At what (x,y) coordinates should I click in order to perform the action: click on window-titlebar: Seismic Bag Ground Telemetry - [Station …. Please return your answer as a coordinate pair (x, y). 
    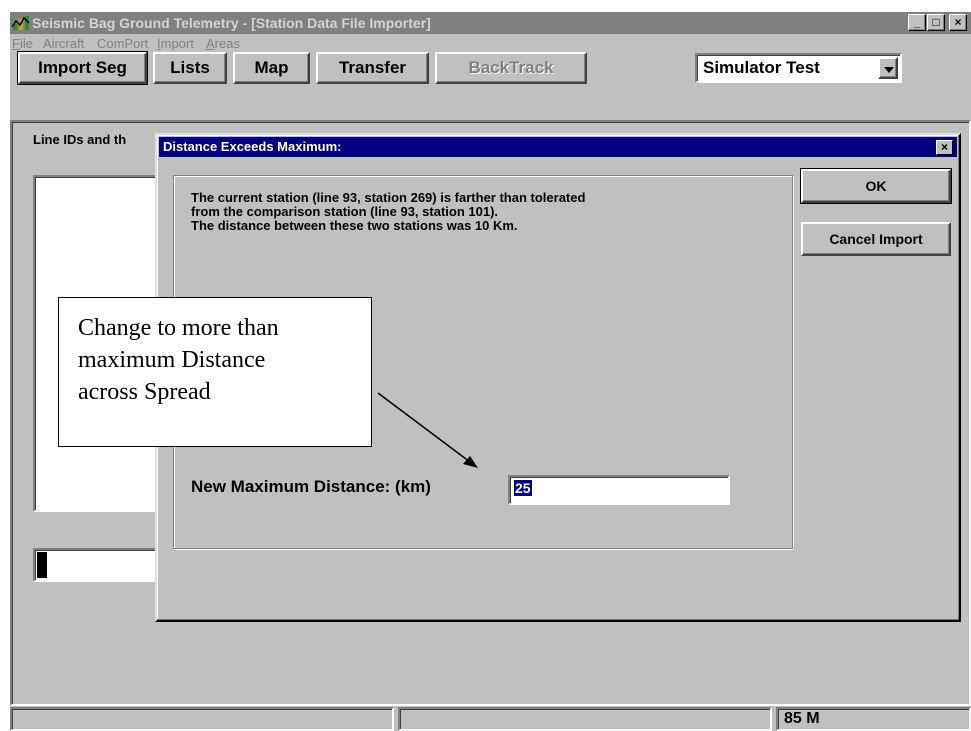
    Looking at the image, I should click on (490, 23).